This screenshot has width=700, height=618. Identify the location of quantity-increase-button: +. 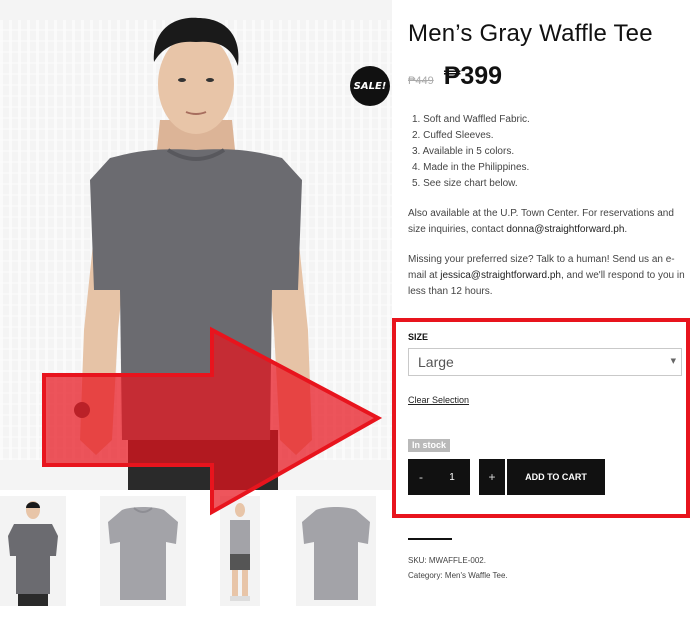
(492, 477).